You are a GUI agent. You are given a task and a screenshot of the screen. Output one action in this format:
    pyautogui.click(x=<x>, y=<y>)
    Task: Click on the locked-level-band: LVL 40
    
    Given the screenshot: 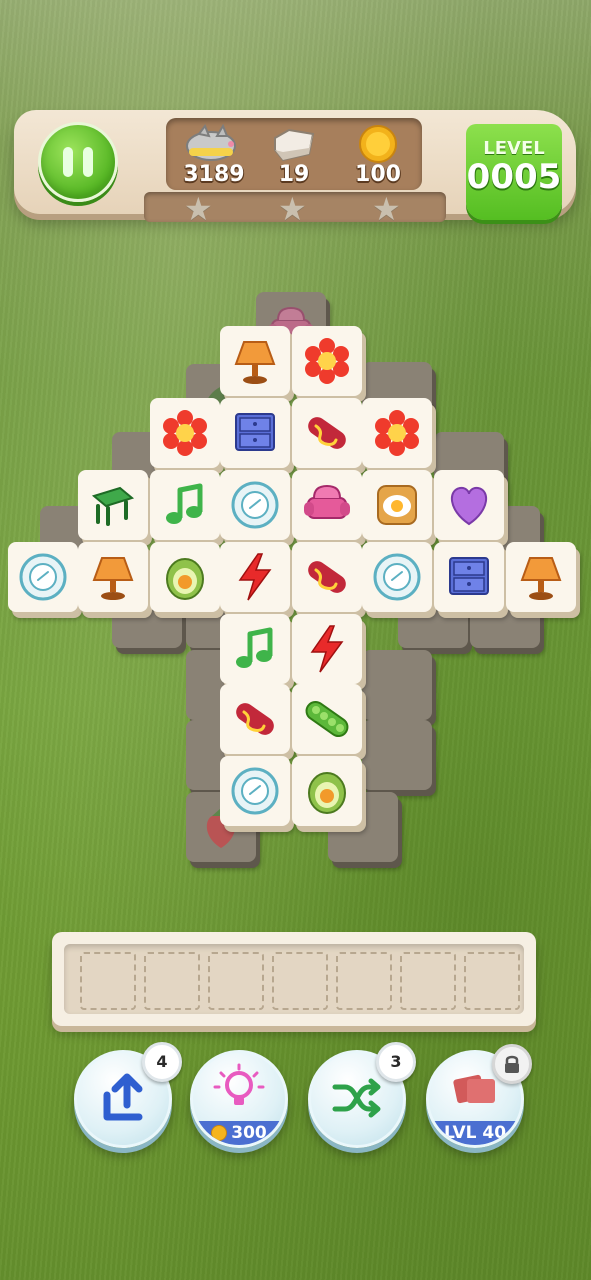 What is the action you would take?
    pyautogui.click(x=475, y=1133)
    